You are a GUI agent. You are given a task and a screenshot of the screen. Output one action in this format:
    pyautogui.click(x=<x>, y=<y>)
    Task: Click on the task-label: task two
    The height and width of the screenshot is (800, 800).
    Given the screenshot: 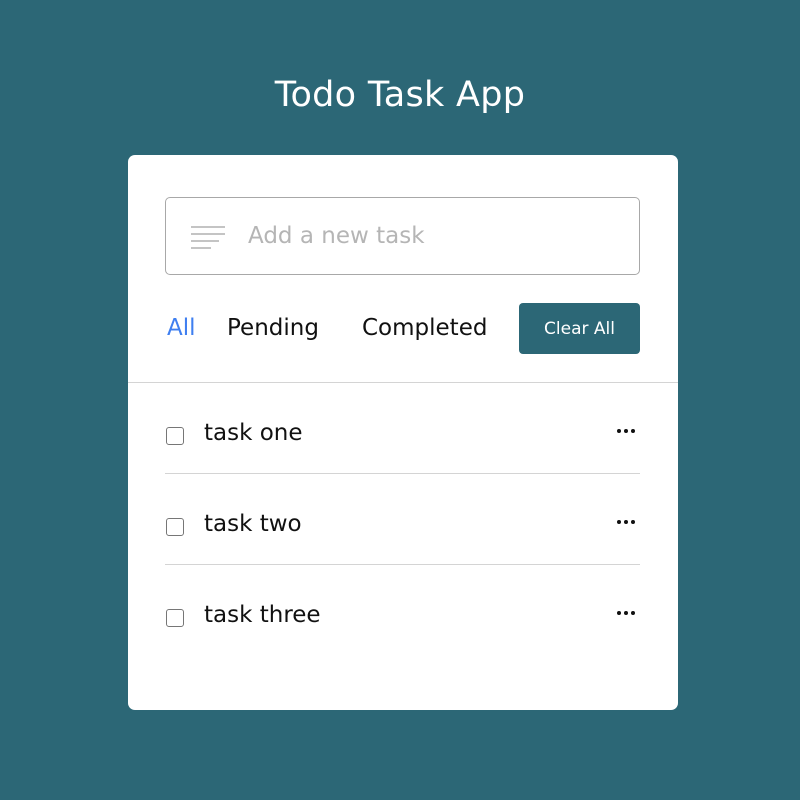 What is the action you would take?
    pyautogui.click(x=253, y=524)
    